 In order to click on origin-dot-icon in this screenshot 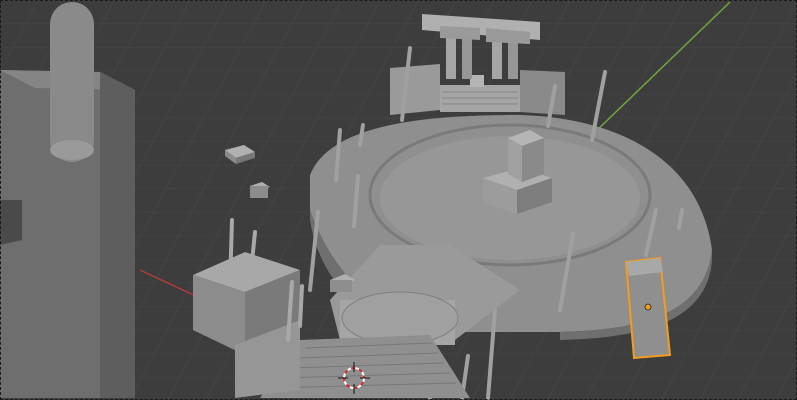, I will do `click(648, 307)`.